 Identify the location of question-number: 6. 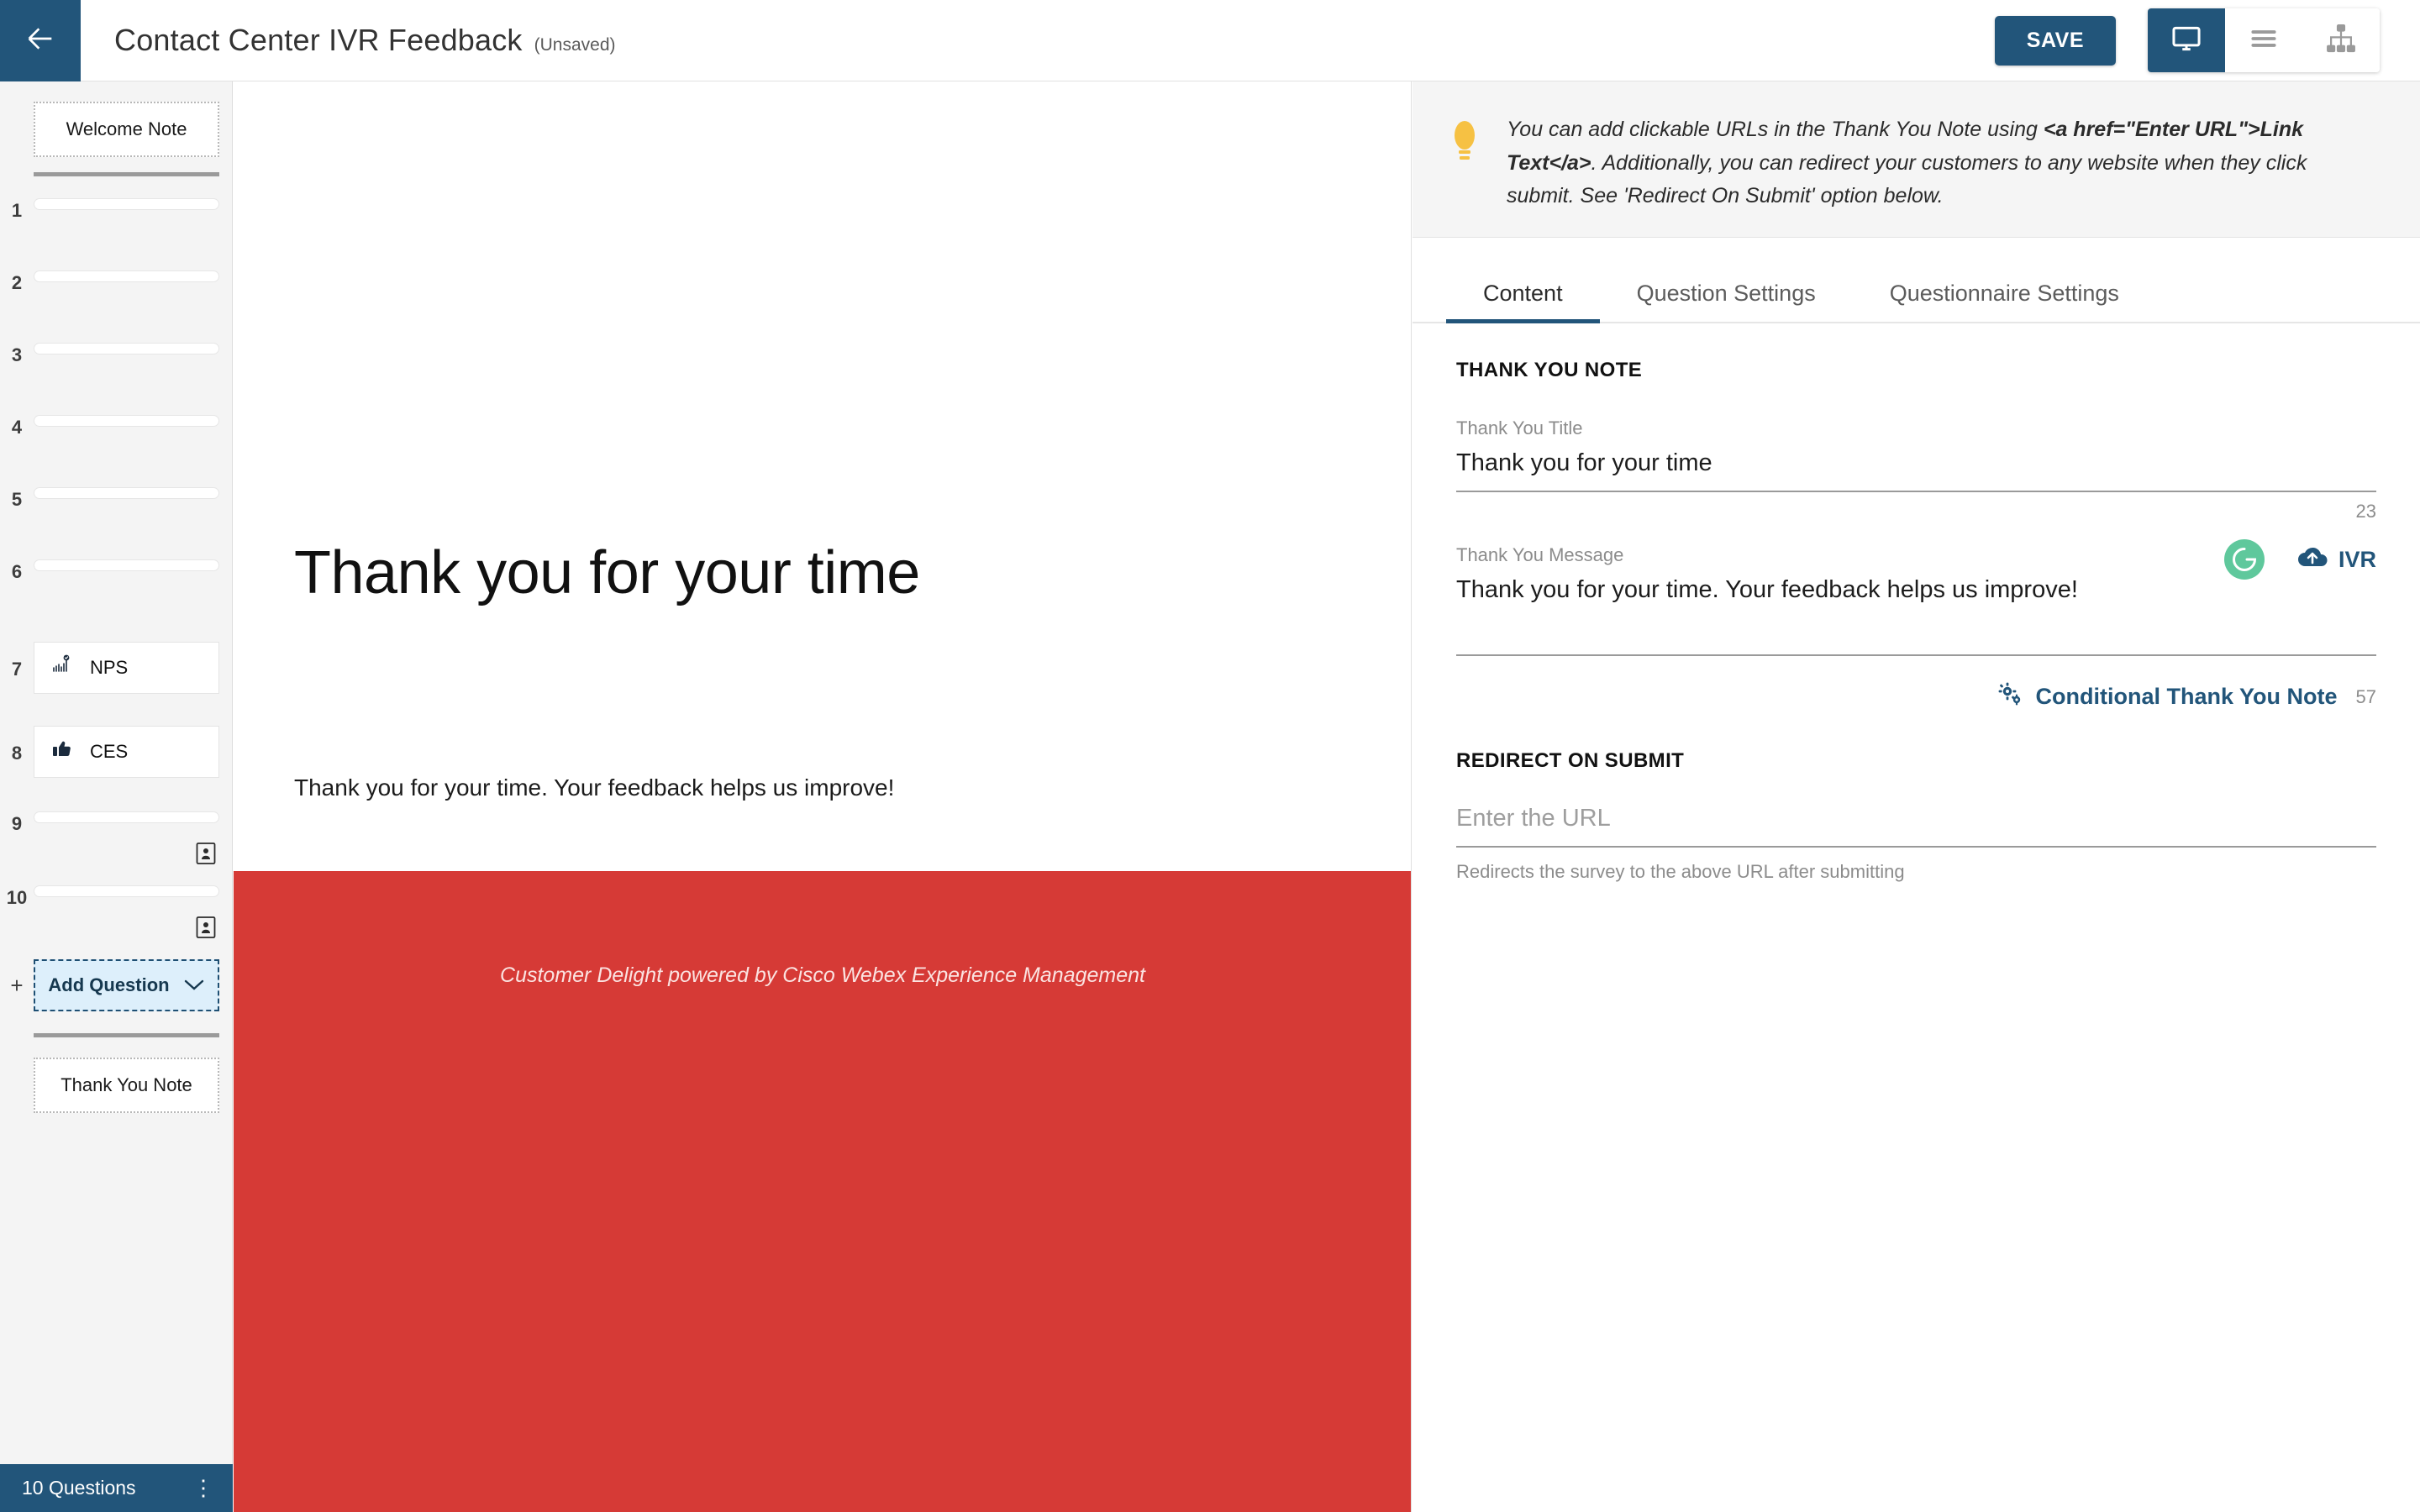
(17, 571).